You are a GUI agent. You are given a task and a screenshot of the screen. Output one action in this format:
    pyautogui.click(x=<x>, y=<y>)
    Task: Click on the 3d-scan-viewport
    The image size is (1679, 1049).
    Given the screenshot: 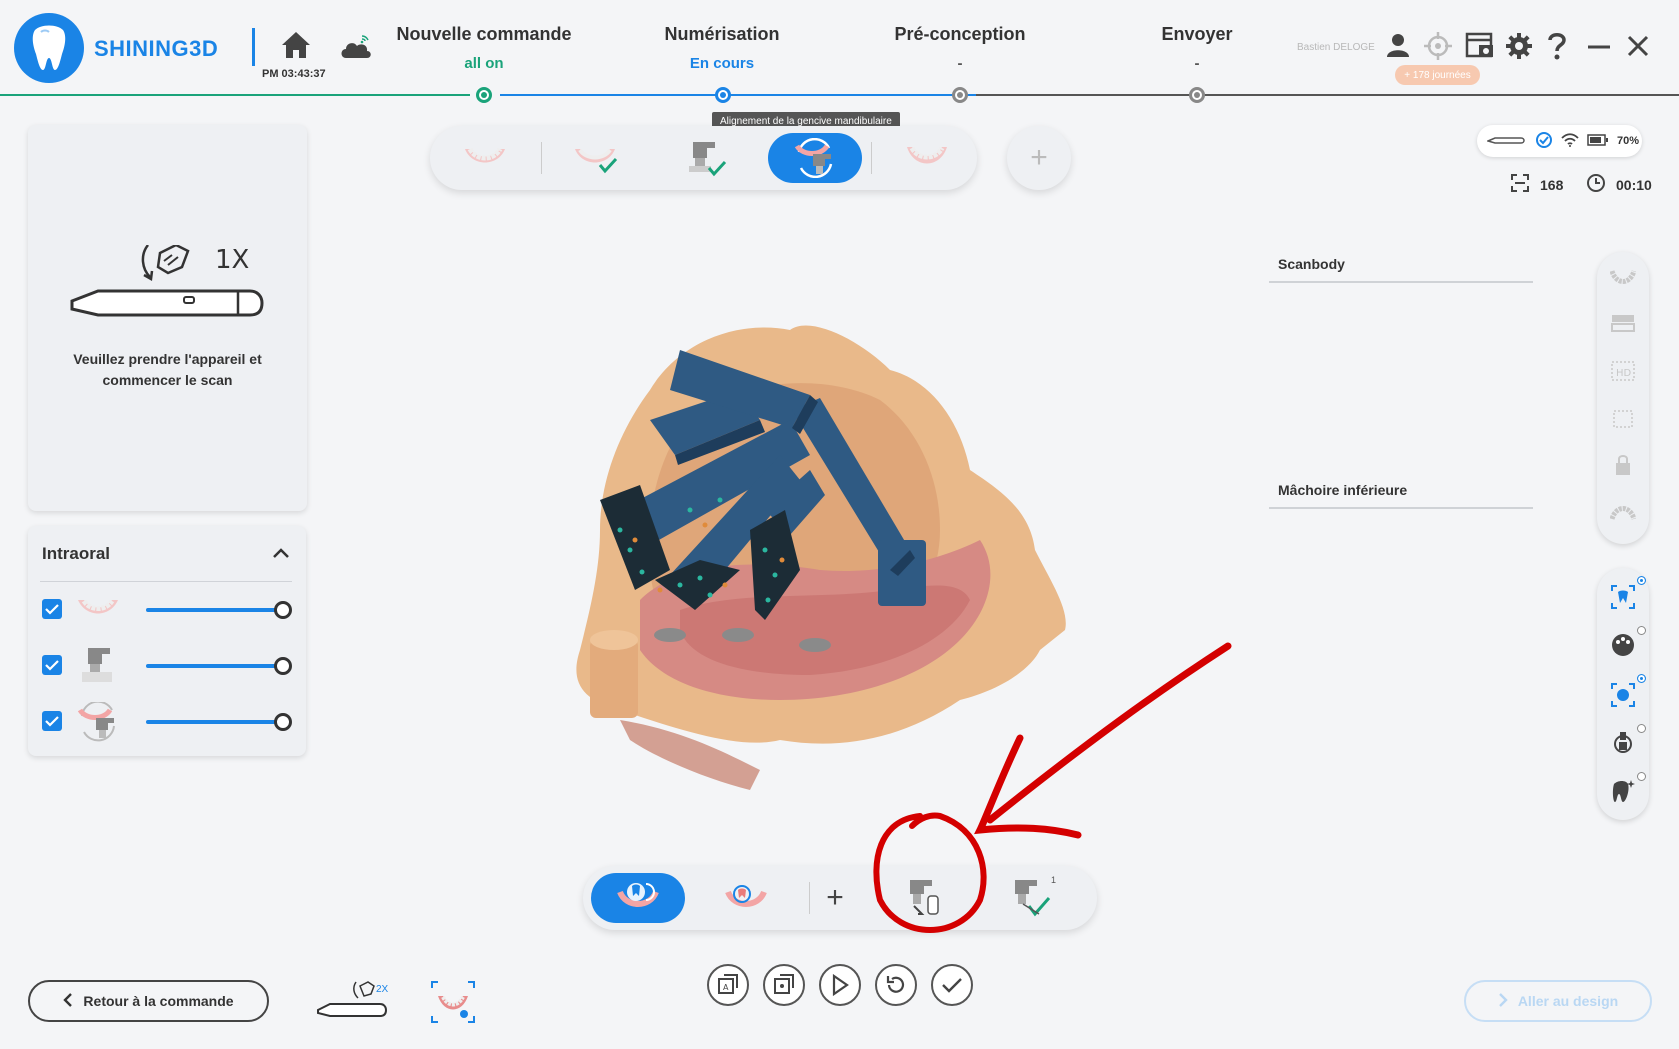 What is the action you would take?
    pyautogui.click(x=820, y=562)
    